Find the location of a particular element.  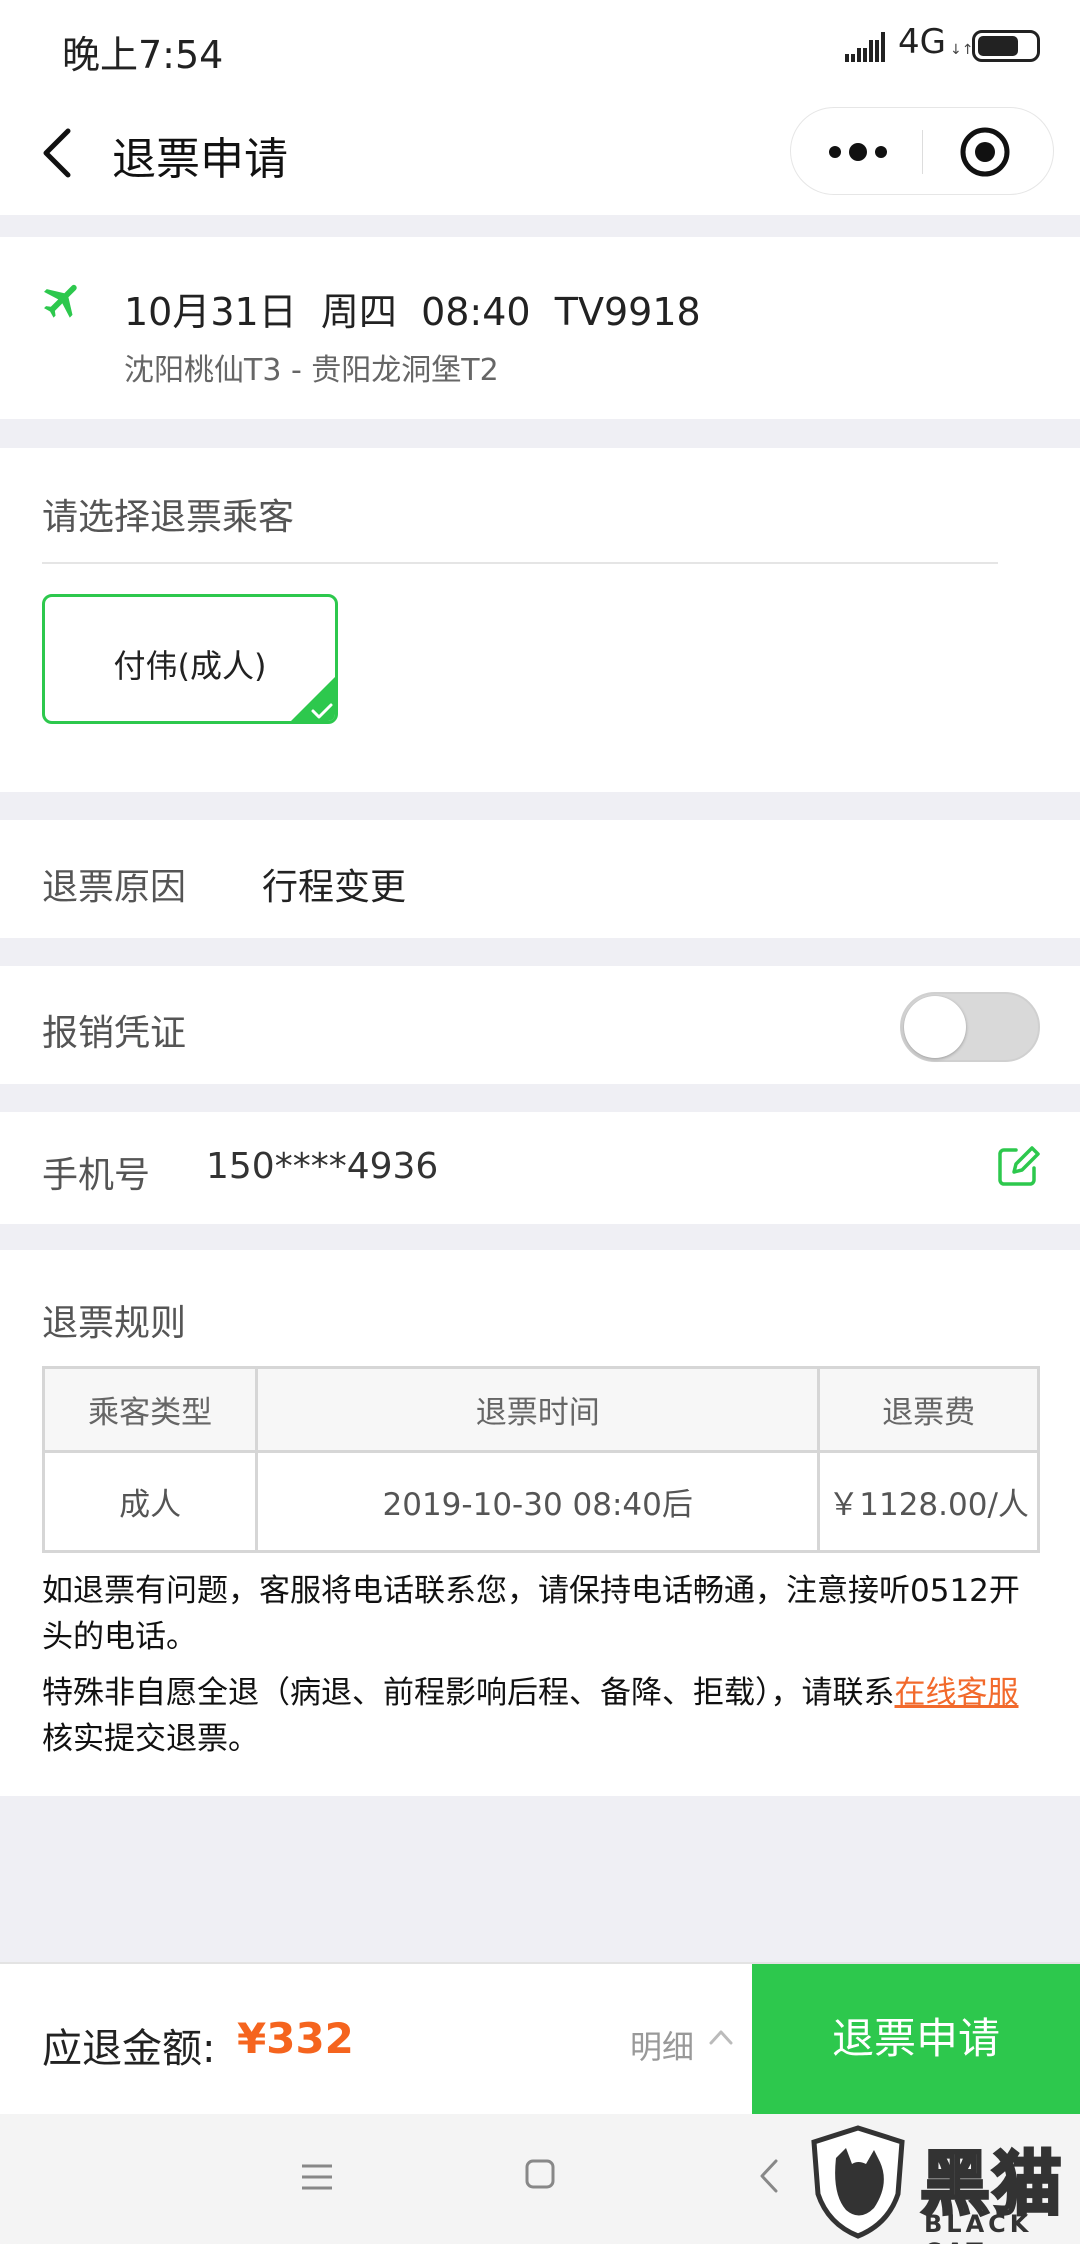

flight-summary: 10月31日 周四 08:40 TV9918 is located at coordinates (412, 308).